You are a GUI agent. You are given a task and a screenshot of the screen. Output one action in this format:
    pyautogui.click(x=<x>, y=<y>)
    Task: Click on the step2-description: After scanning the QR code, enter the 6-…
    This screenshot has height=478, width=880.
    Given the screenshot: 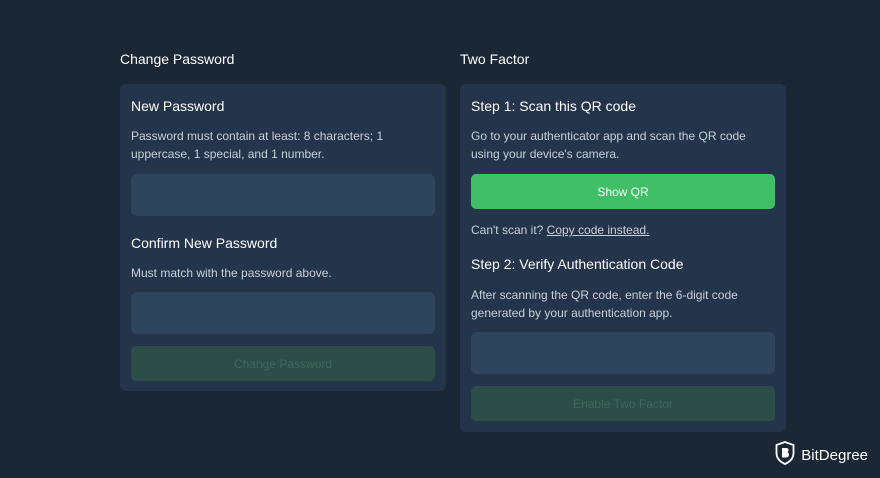 What is the action you would take?
    pyautogui.click(x=604, y=304)
    